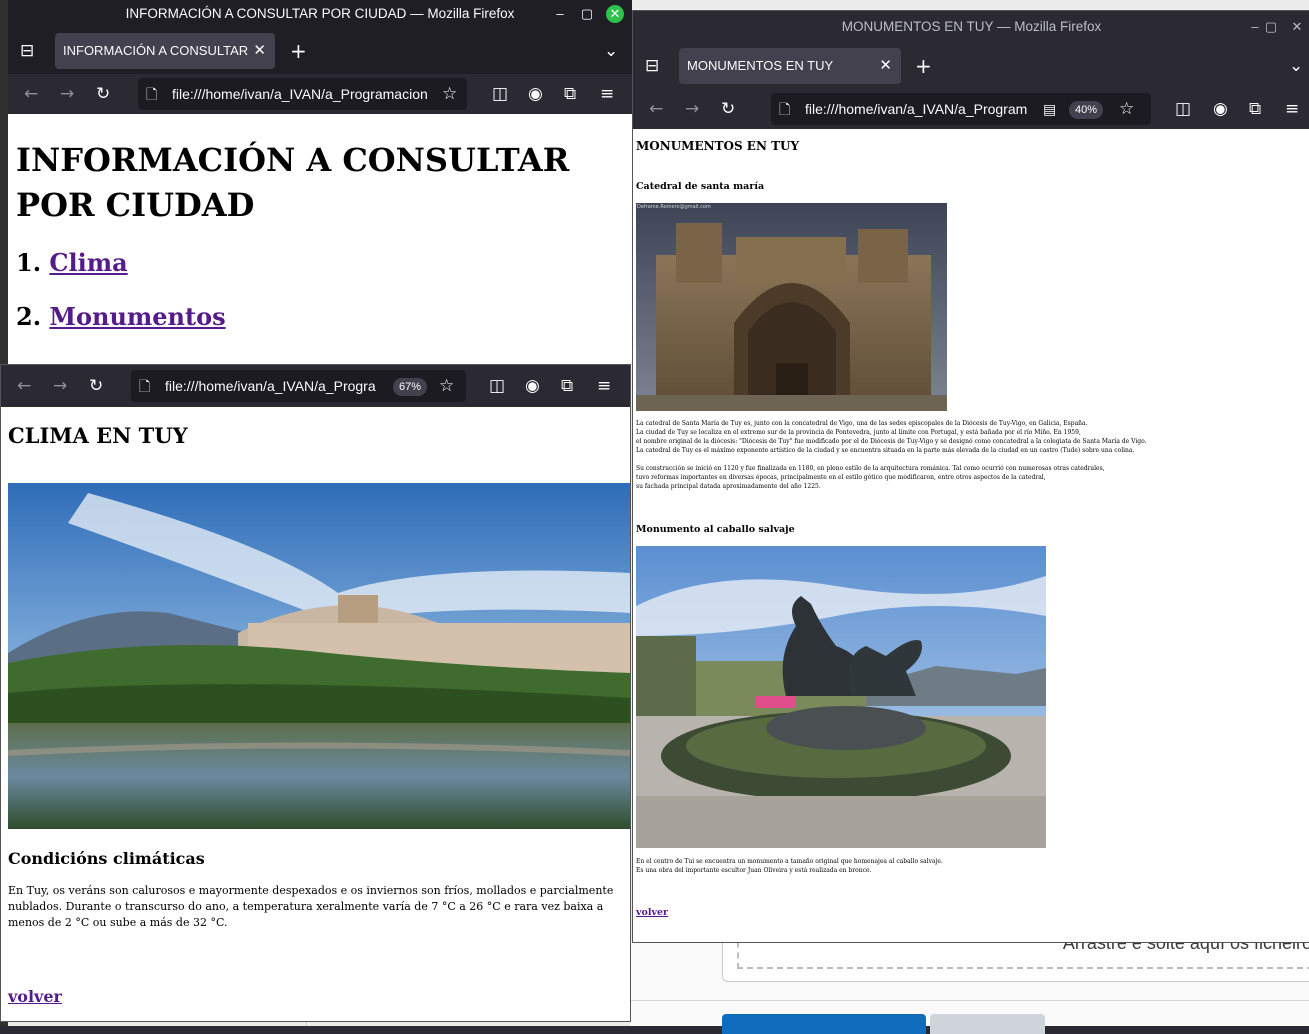 The height and width of the screenshot is (1034, 1309). Describe the element at coordinates (88, 262) in the screenshot. I see `clima-link: Clima` at that location.